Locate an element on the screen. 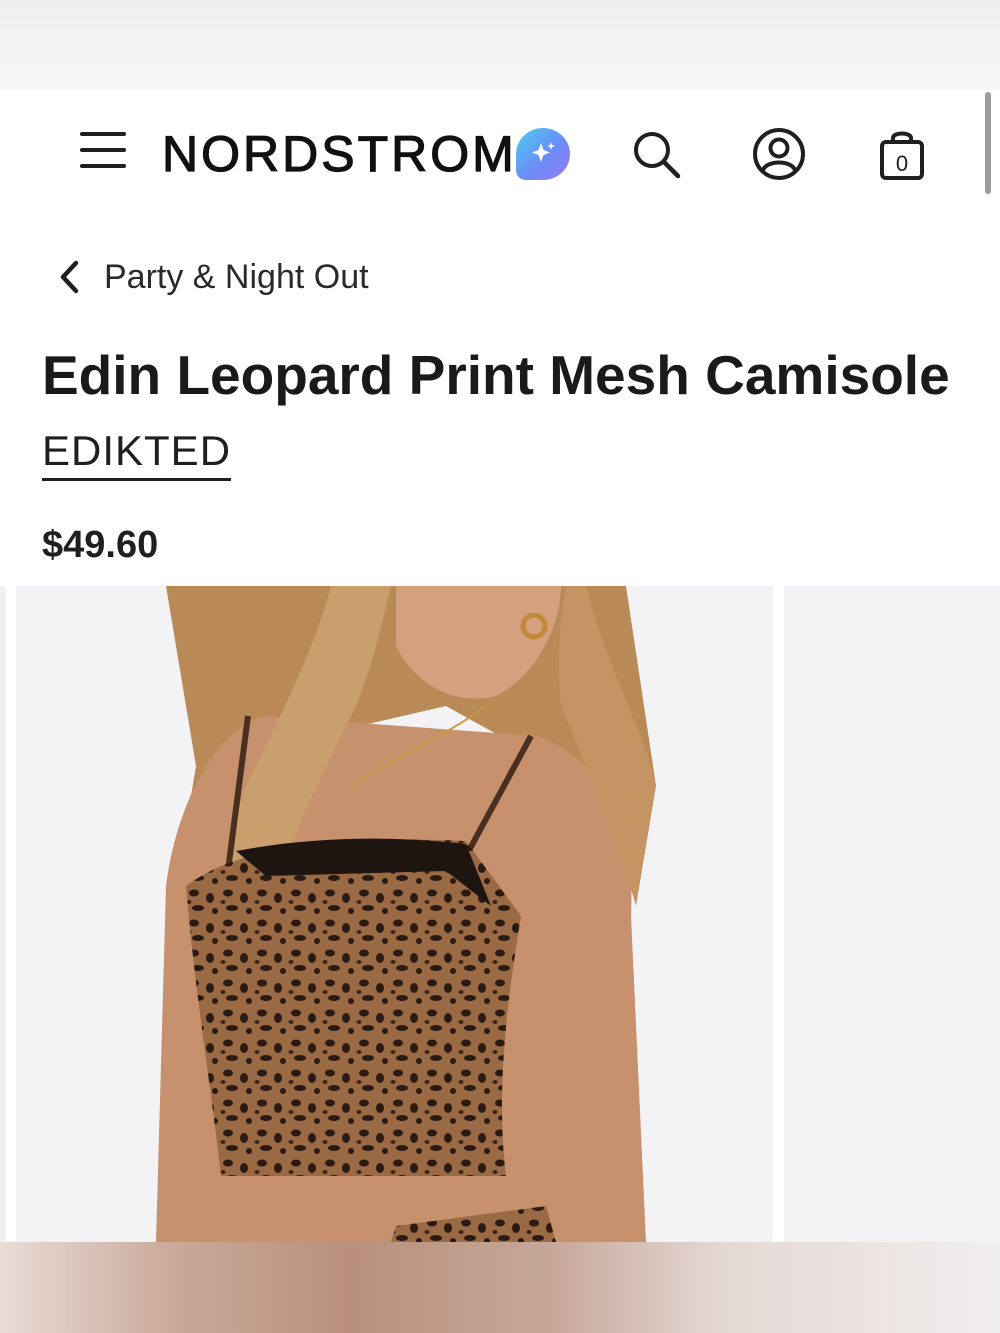  brand-link: EDIKTED is located at coordinates (137, 453).